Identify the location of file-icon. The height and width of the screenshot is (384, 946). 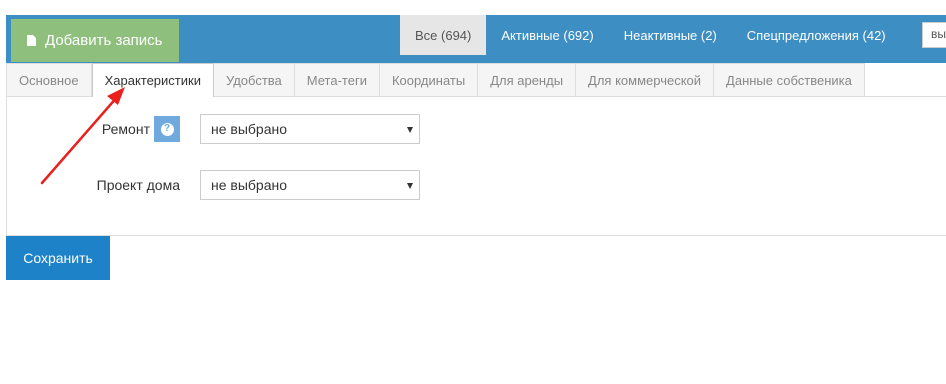
(31, 40).